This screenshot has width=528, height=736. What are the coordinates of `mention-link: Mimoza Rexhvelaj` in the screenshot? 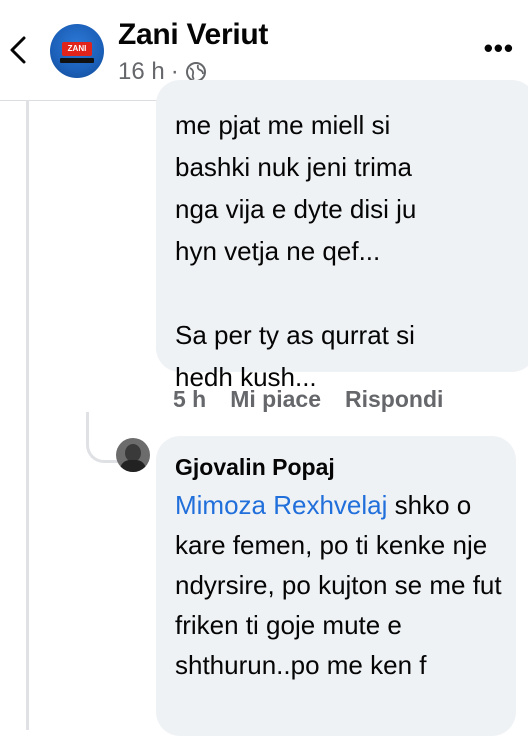 It's located at (281, 505).